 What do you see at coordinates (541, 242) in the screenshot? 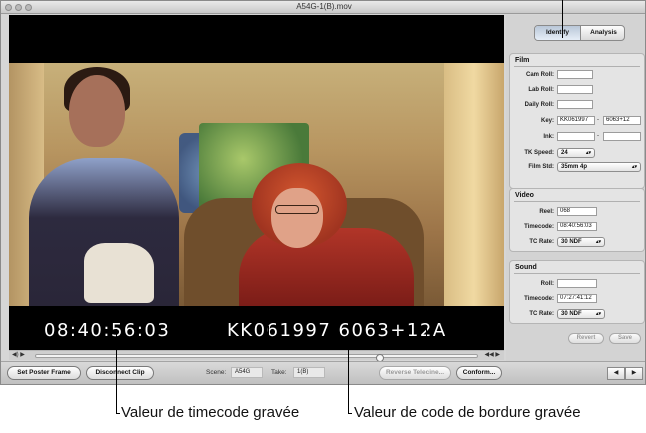
I see `video-tc-rate-label: TC Rate:` at bounding box center [541, 242].